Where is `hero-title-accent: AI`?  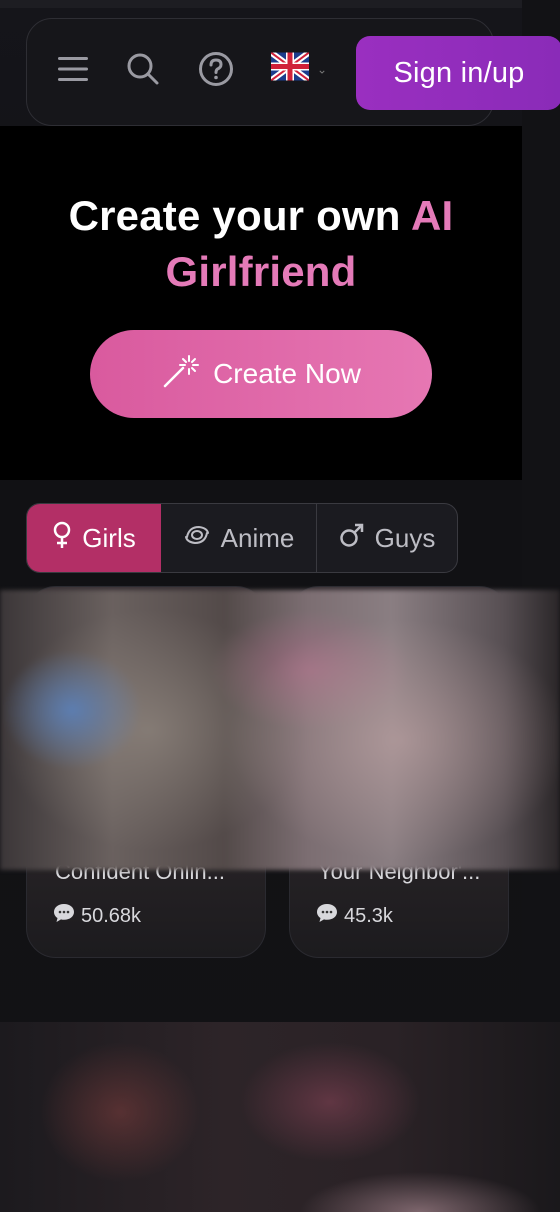
hero-title-accent: AI is located at coordinates (432, 215).